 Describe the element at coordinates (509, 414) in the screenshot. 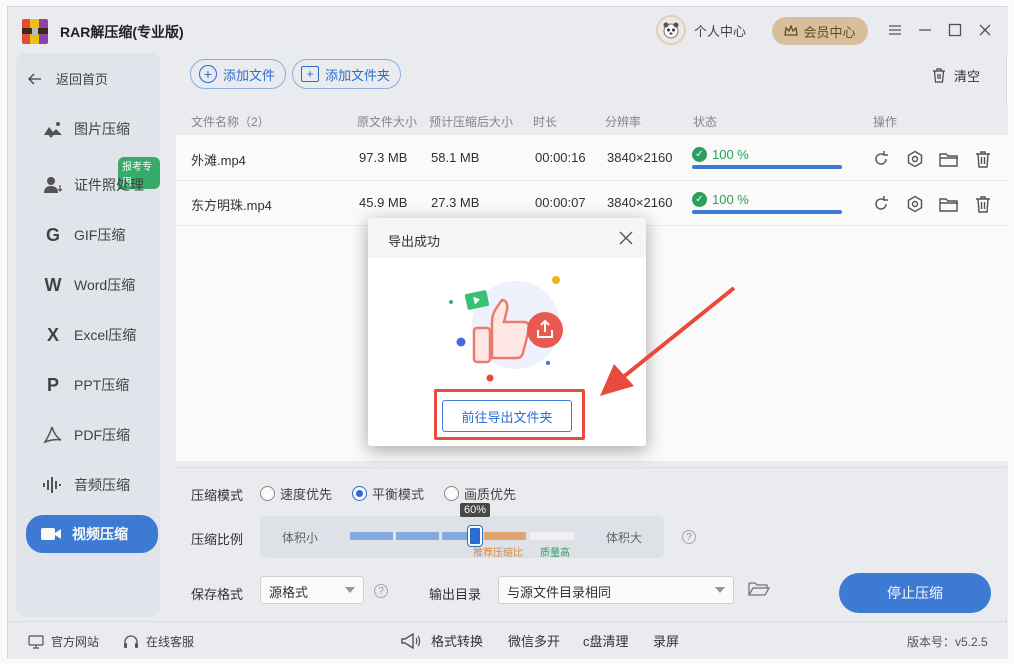

I see `highlight-box` at that location.